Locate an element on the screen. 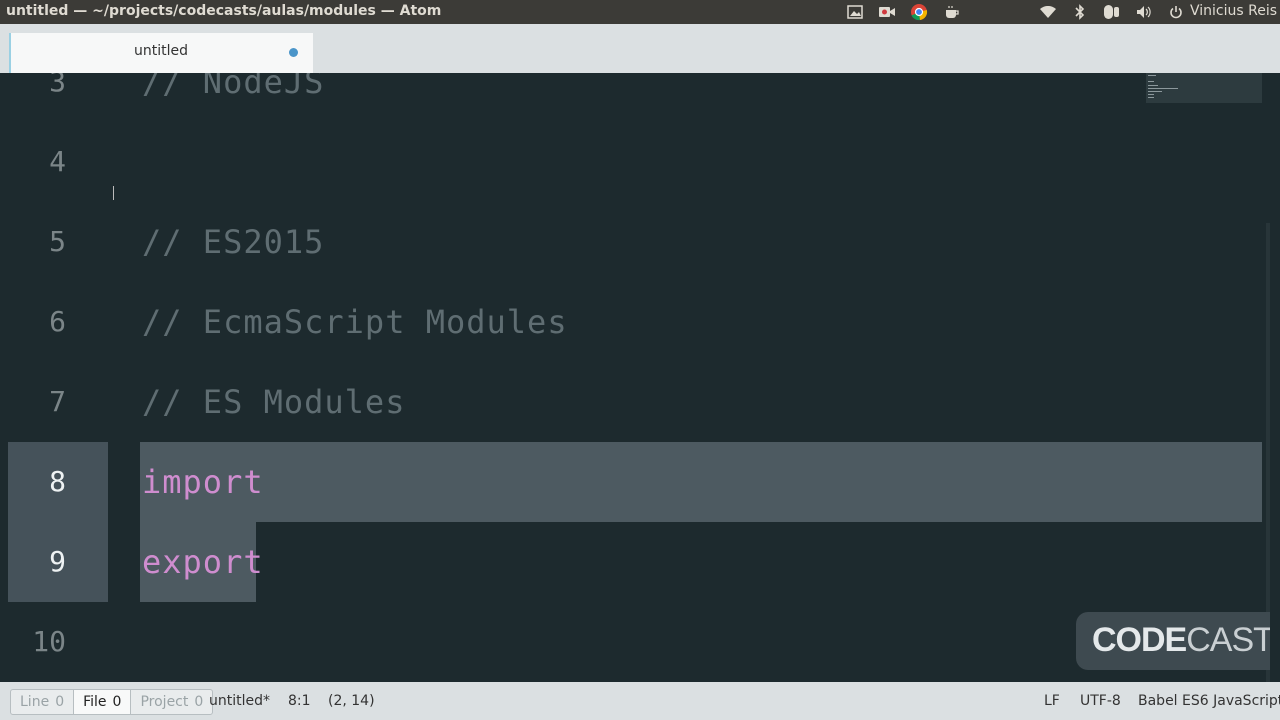 The image size is (1280, 720). user-menu: Vinicius Reis is located at coordinates (1233, 11).